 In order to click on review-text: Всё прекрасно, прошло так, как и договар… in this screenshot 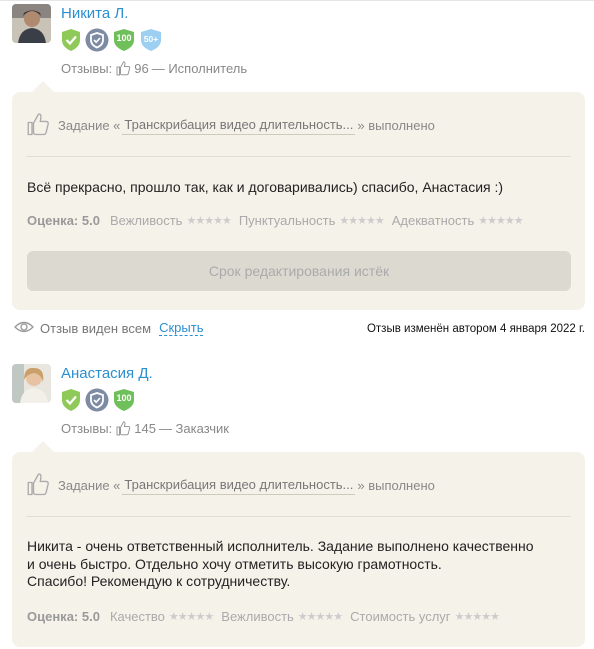, I will do `click(265, 187)`.